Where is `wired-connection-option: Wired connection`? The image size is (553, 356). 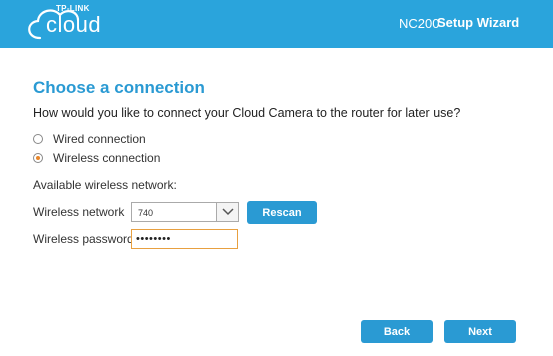 wired-connection-option: Wired connection is located at coordinates (89, 139).